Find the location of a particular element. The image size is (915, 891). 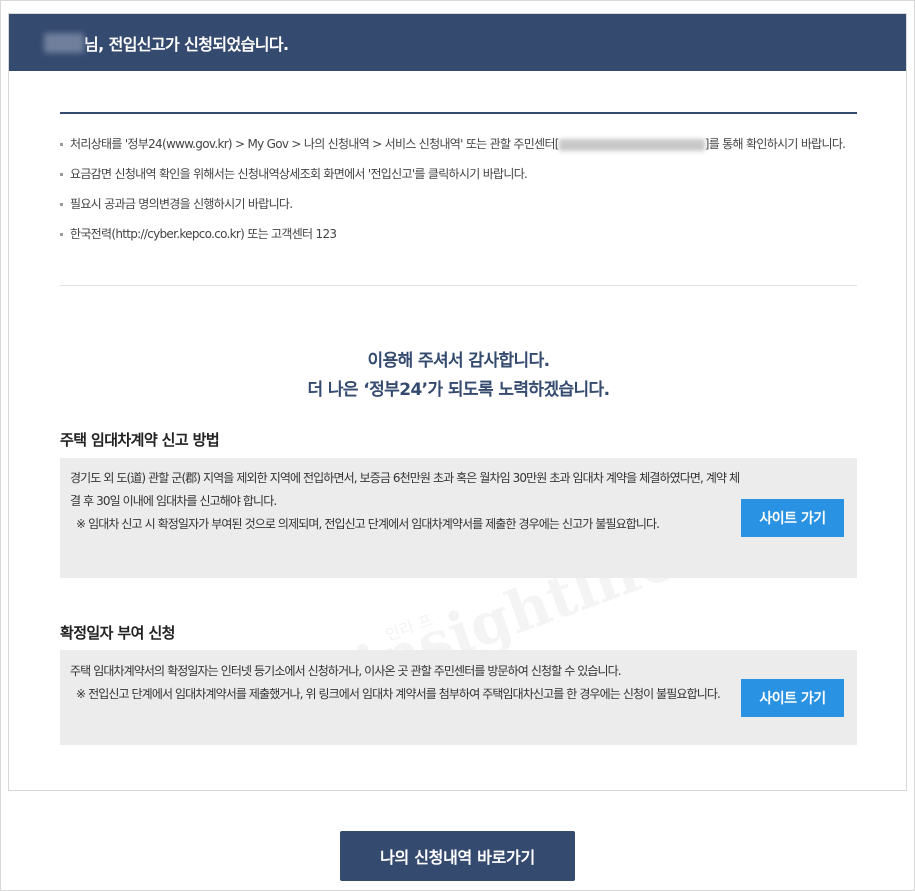

notice-text: 필요시 공과금 명의변경을 신행하시기 바랍니다. is located at coordinates (181, 204).